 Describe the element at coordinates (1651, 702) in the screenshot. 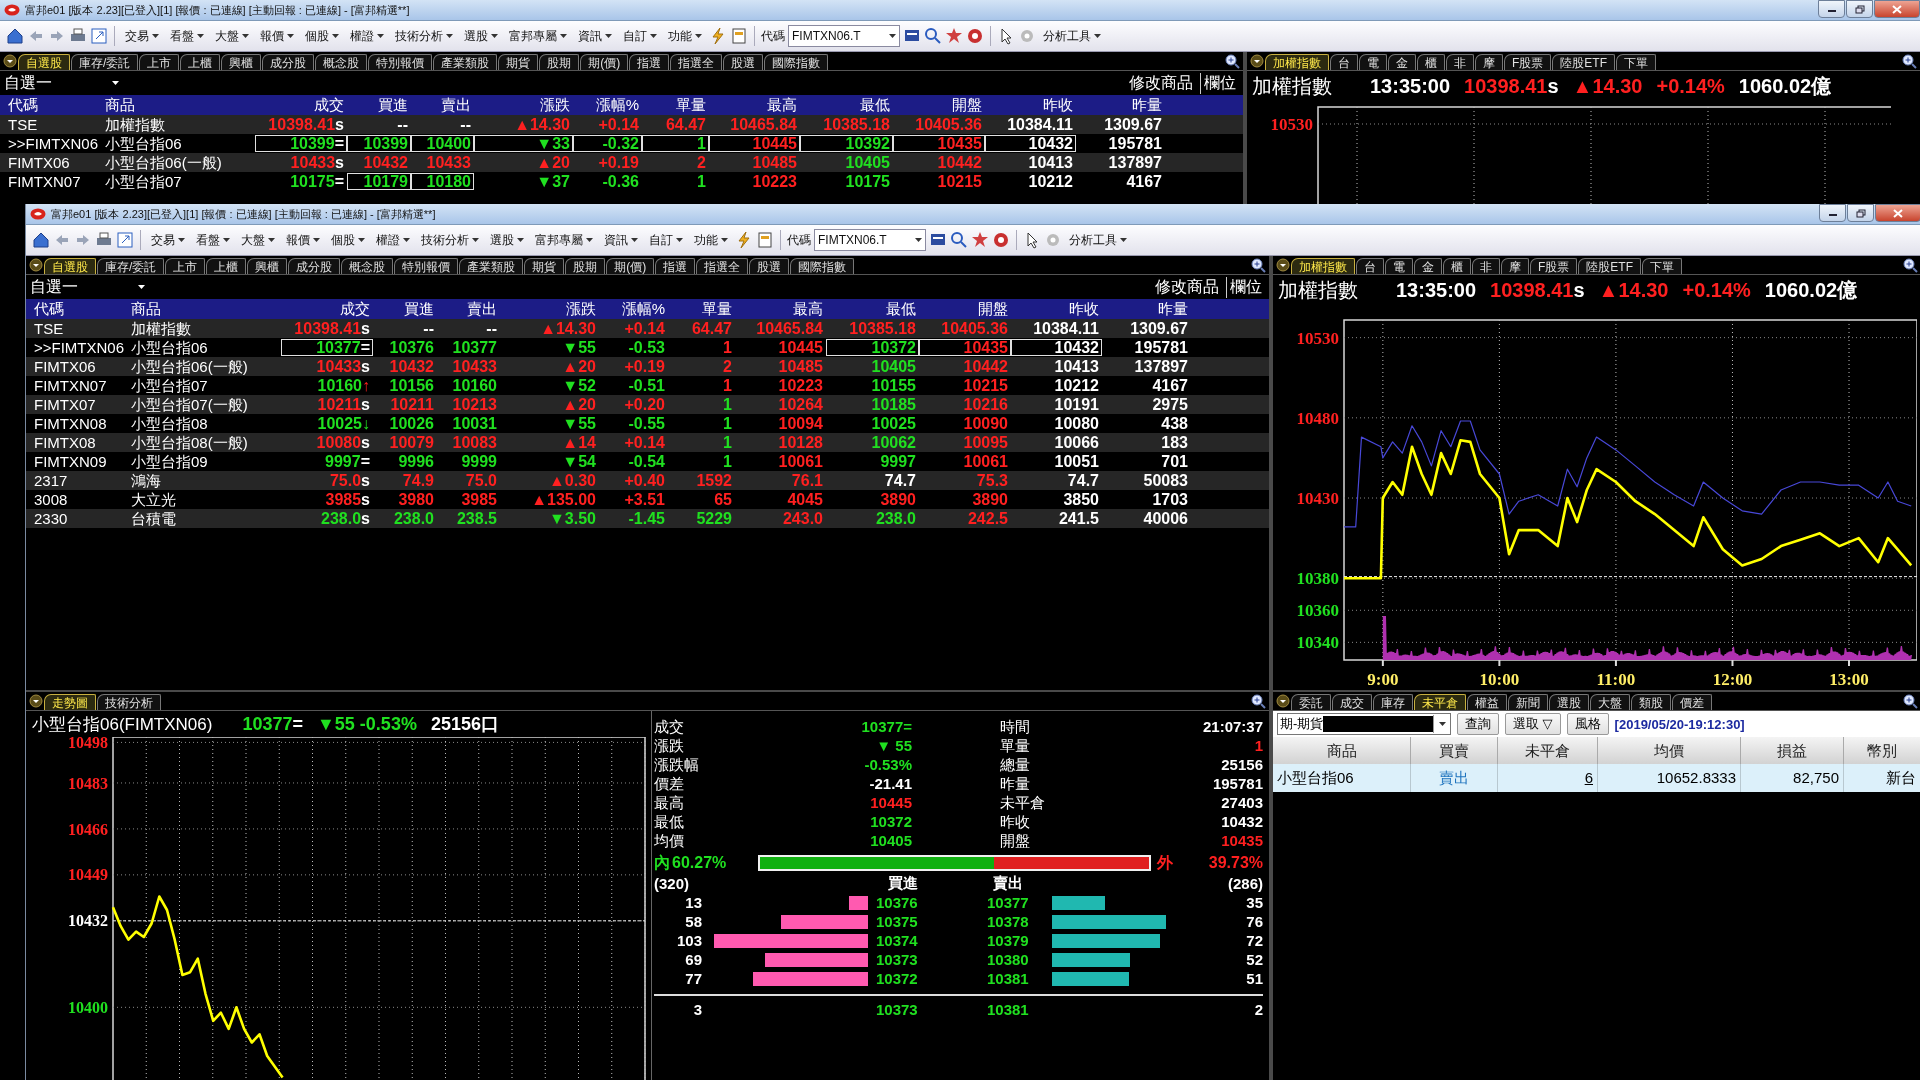

I see `panel-tab: 類股` at that location.